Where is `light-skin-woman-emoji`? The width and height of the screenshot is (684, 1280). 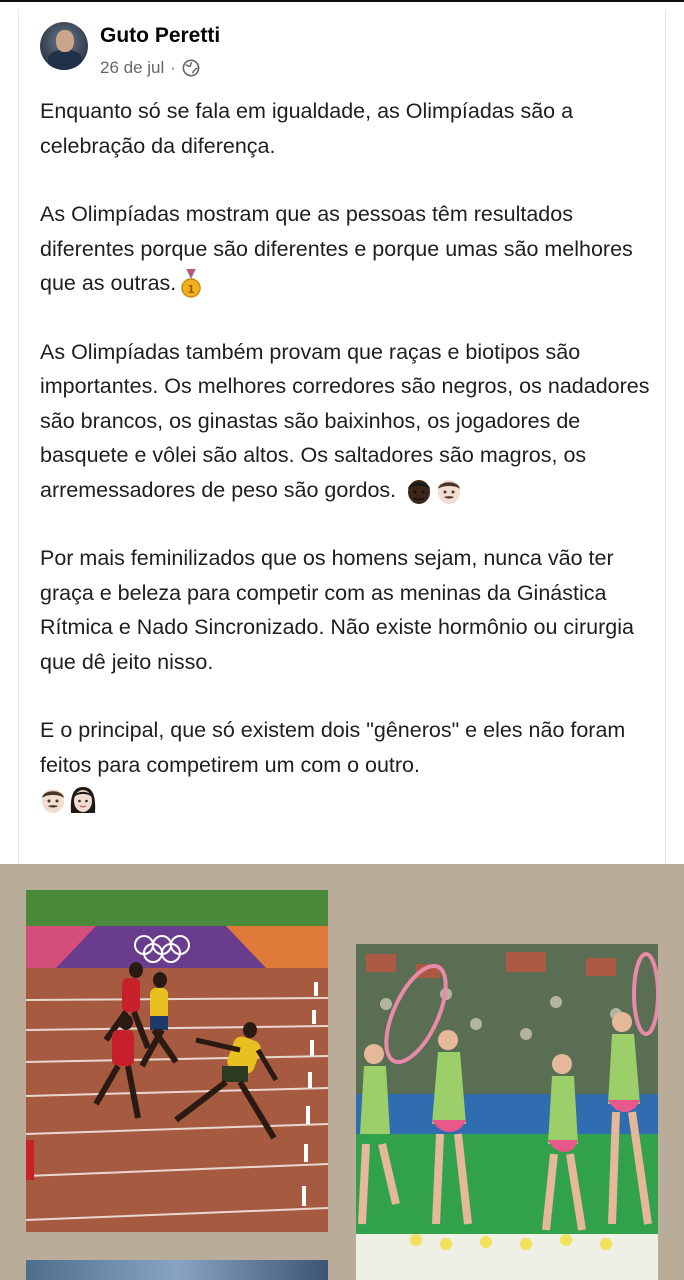
light-skin-woman-emoji is located at coordinates (83, 800).